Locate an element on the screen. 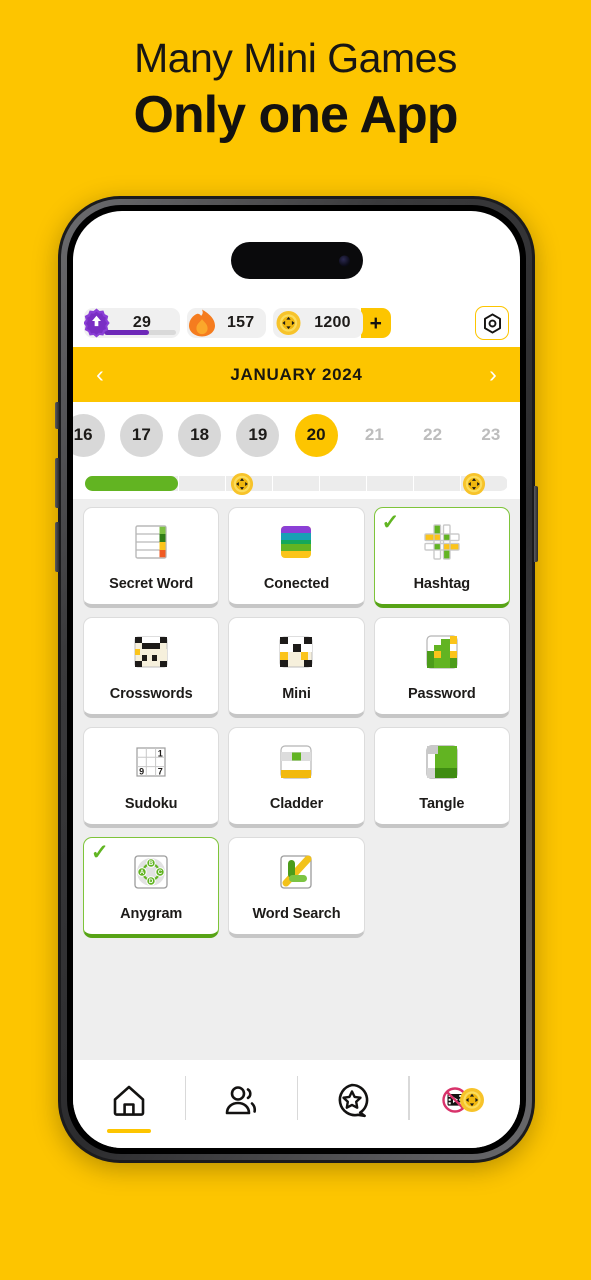  crosswords-icon is located at coordinates (151, 654).